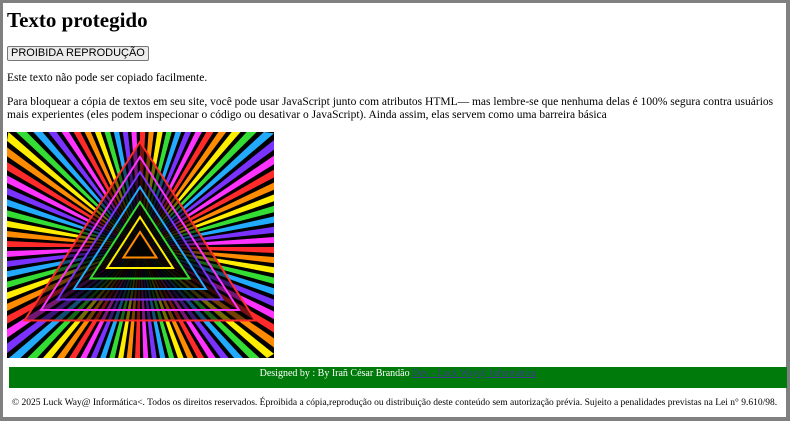  What do you see at coordinates (77, 20) in the screenshot?
I see `page-title: Texto protegido` at bounding box center [77, 20].